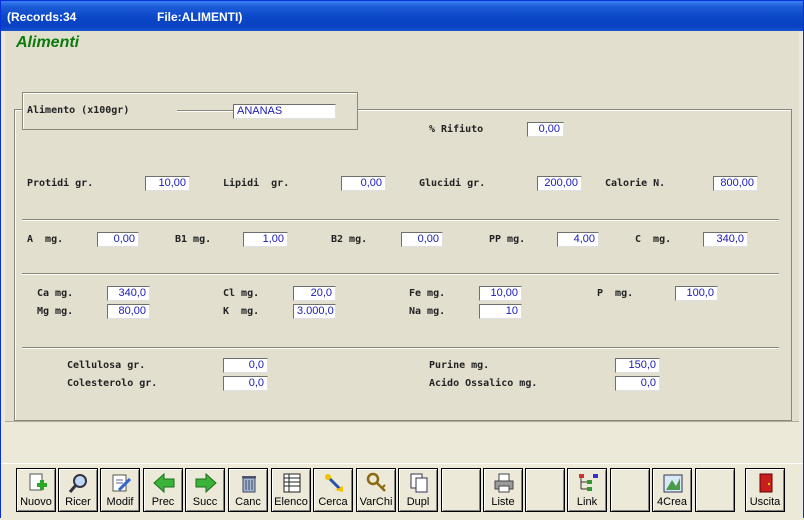 The image size is (804, 520). I want to click on vit-pp-label: PP mg., so click(507, 239).